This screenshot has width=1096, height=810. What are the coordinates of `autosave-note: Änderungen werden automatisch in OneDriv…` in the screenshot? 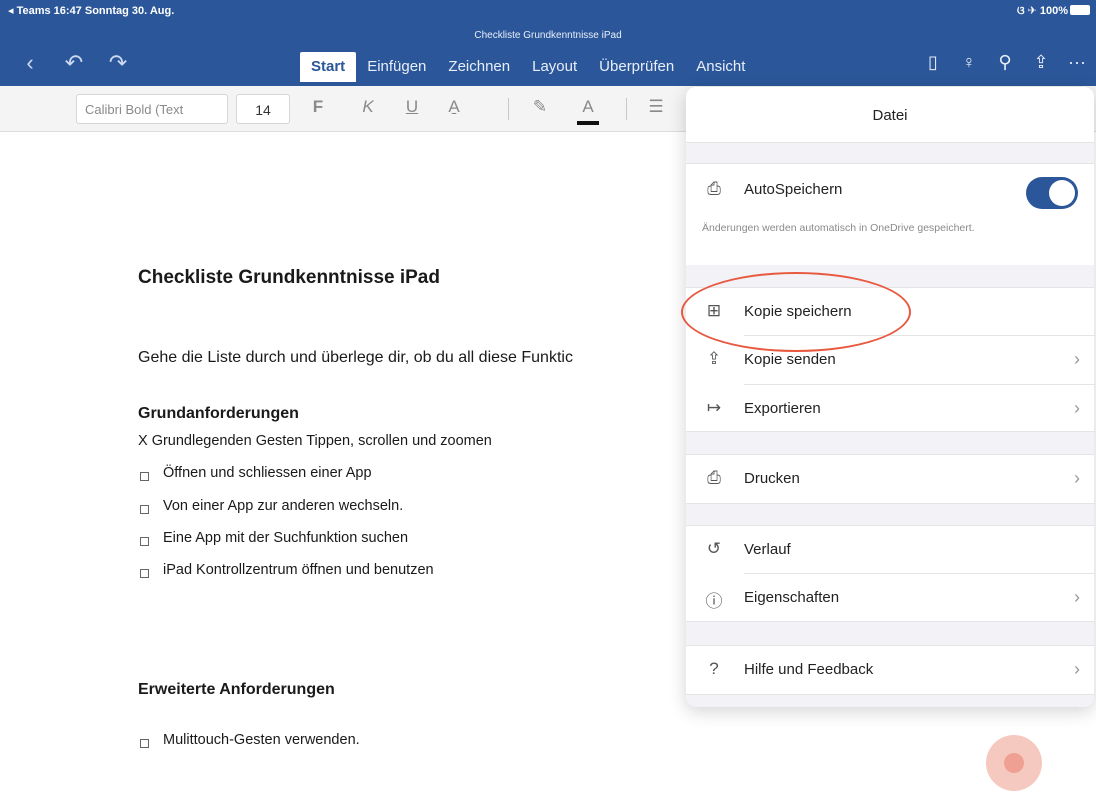 It's located at (838, 228).